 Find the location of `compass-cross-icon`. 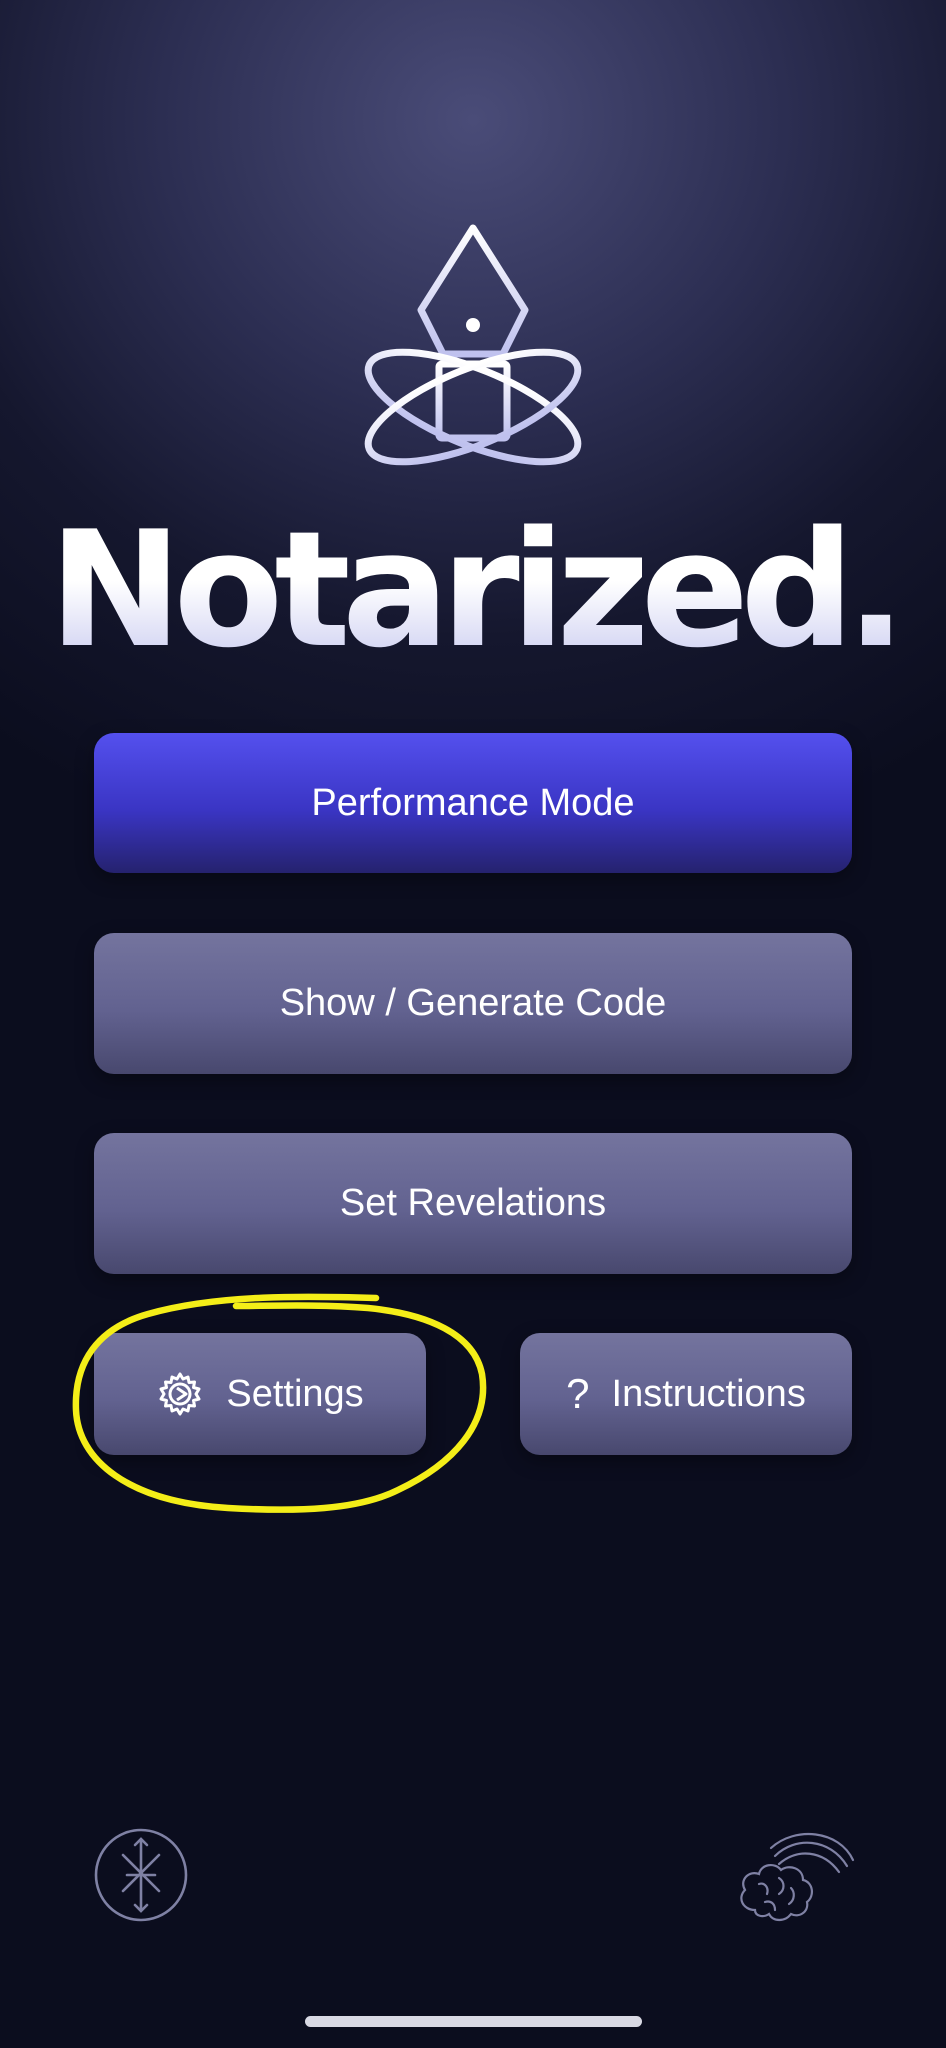

compass-cross-icon is located at coordinates (141, 1875).